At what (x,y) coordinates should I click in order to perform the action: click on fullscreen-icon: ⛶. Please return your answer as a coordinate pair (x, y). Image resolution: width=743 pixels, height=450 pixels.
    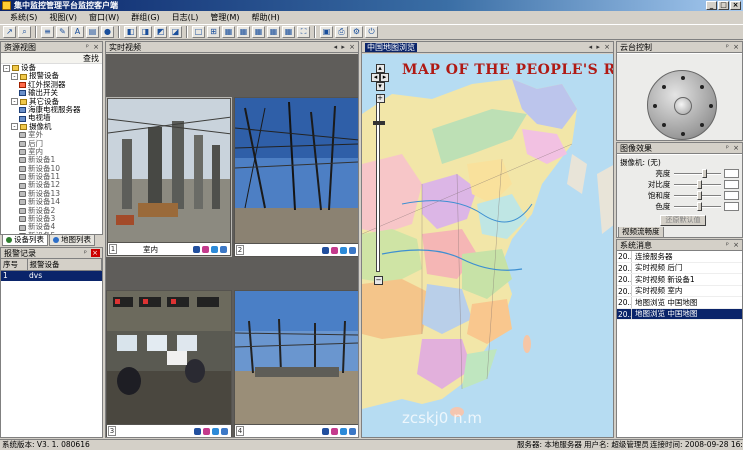
    Looking at the image, I should click on (303, 32).